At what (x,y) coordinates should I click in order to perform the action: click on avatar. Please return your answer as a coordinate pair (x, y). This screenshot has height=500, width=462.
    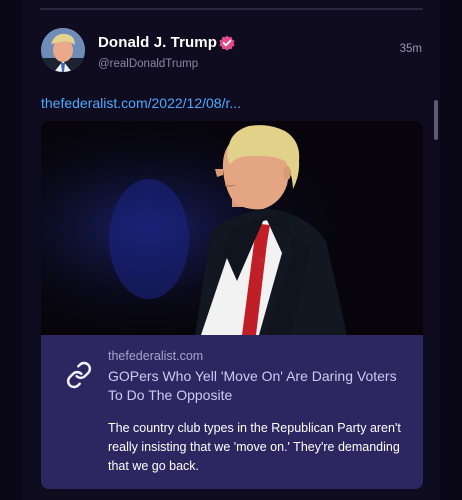
    Looking at the image, I should click on (63, 50).